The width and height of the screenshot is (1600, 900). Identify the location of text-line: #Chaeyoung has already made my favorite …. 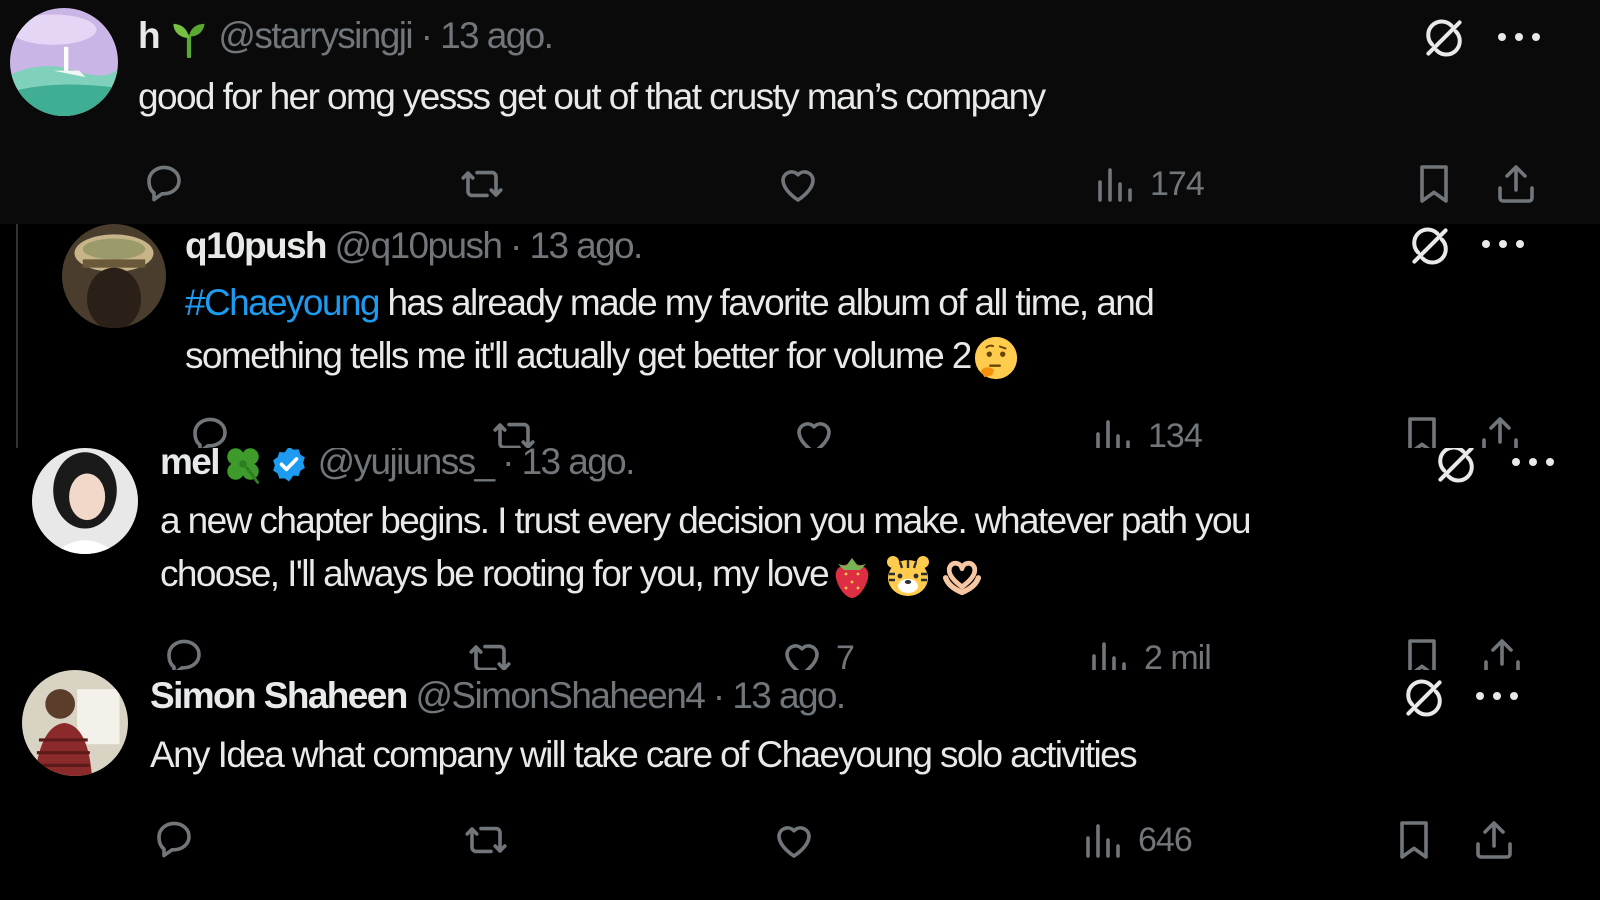
(670, 302).